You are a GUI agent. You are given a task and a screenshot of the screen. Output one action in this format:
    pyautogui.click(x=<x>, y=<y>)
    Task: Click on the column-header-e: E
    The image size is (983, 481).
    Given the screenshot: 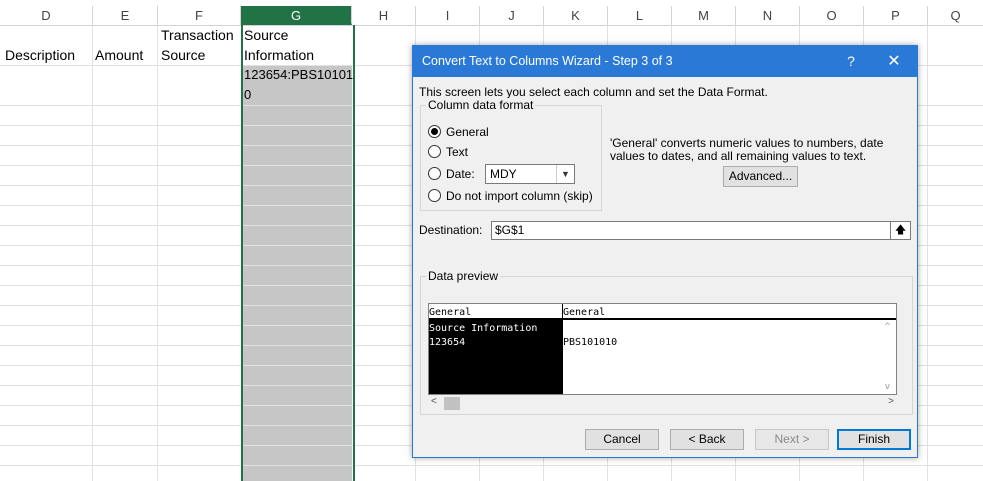 What is the action you would take?
    pyautogui.click(x=125, y=15)
    